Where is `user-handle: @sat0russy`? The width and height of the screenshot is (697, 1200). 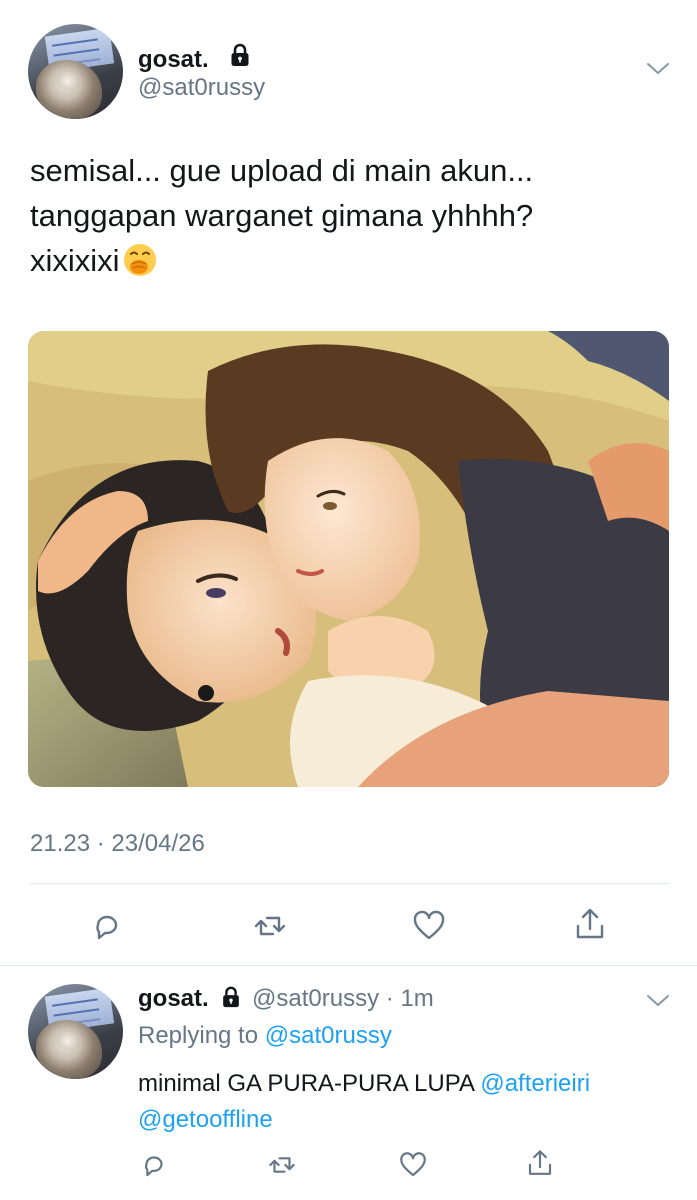
user-handle: @sat0russy is located at coordinates (201, 88).